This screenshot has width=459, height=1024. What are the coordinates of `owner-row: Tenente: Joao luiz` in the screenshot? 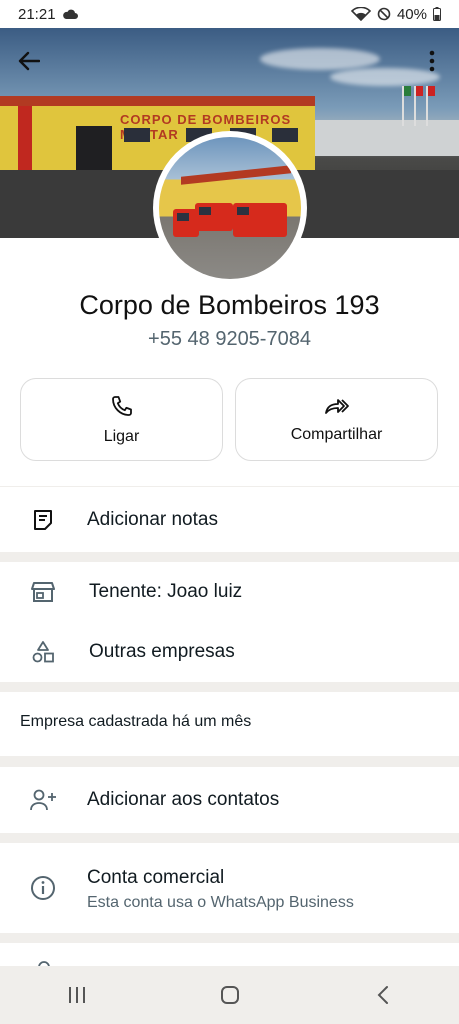 It's located at (229, 592).